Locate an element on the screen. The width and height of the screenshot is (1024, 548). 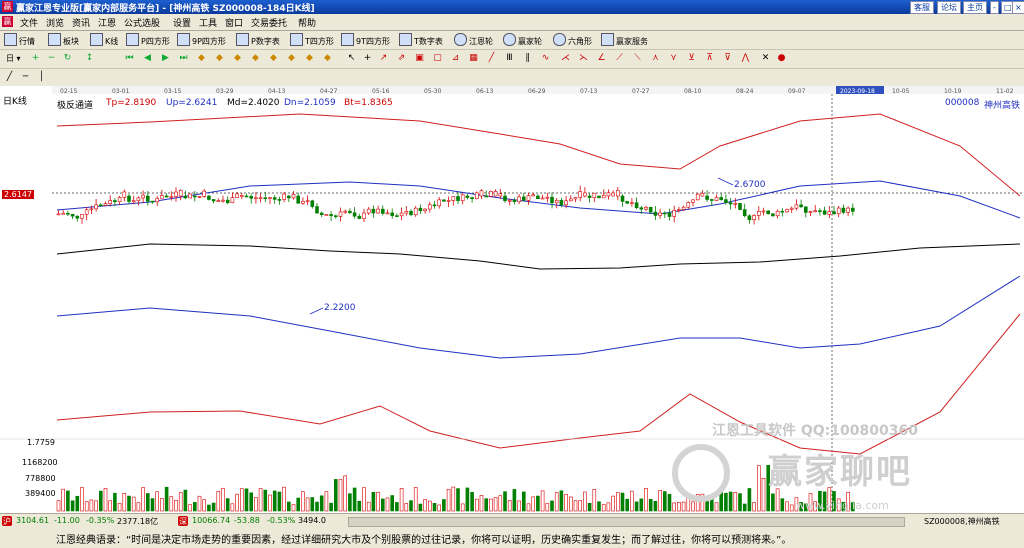
tool-d-icon: ⊼ is located at coordinates (709, 58).